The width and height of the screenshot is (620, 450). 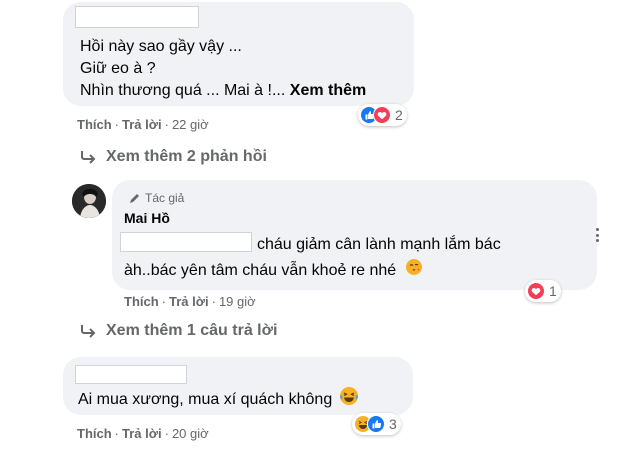 What do you see at coordinates (186, 156) in the screenshot?
I see `view-more-replies-1-label: Xem thêm 2 phản hồi` at bounding box center [186, 156].